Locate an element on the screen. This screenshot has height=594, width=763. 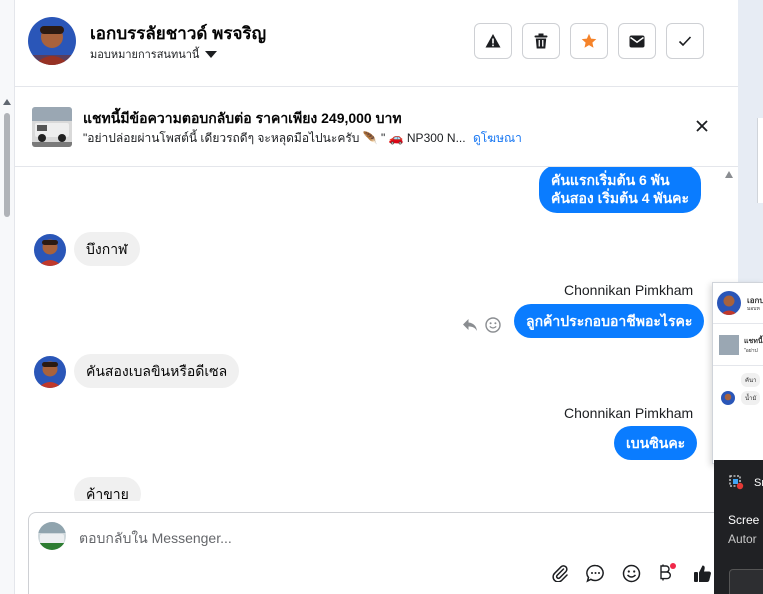
react-emoji-icon is located at coordinates (493, 325).